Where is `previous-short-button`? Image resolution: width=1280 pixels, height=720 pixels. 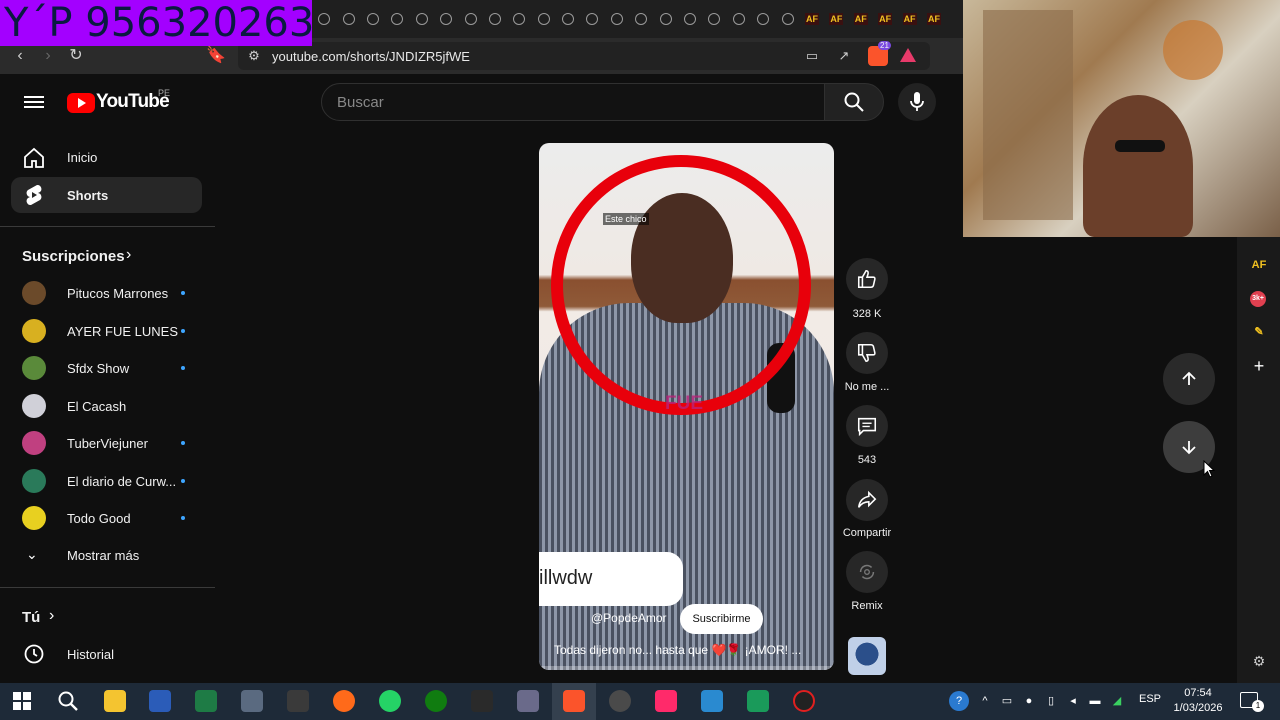
previous-short-button is located at coordinates (1189, 379).